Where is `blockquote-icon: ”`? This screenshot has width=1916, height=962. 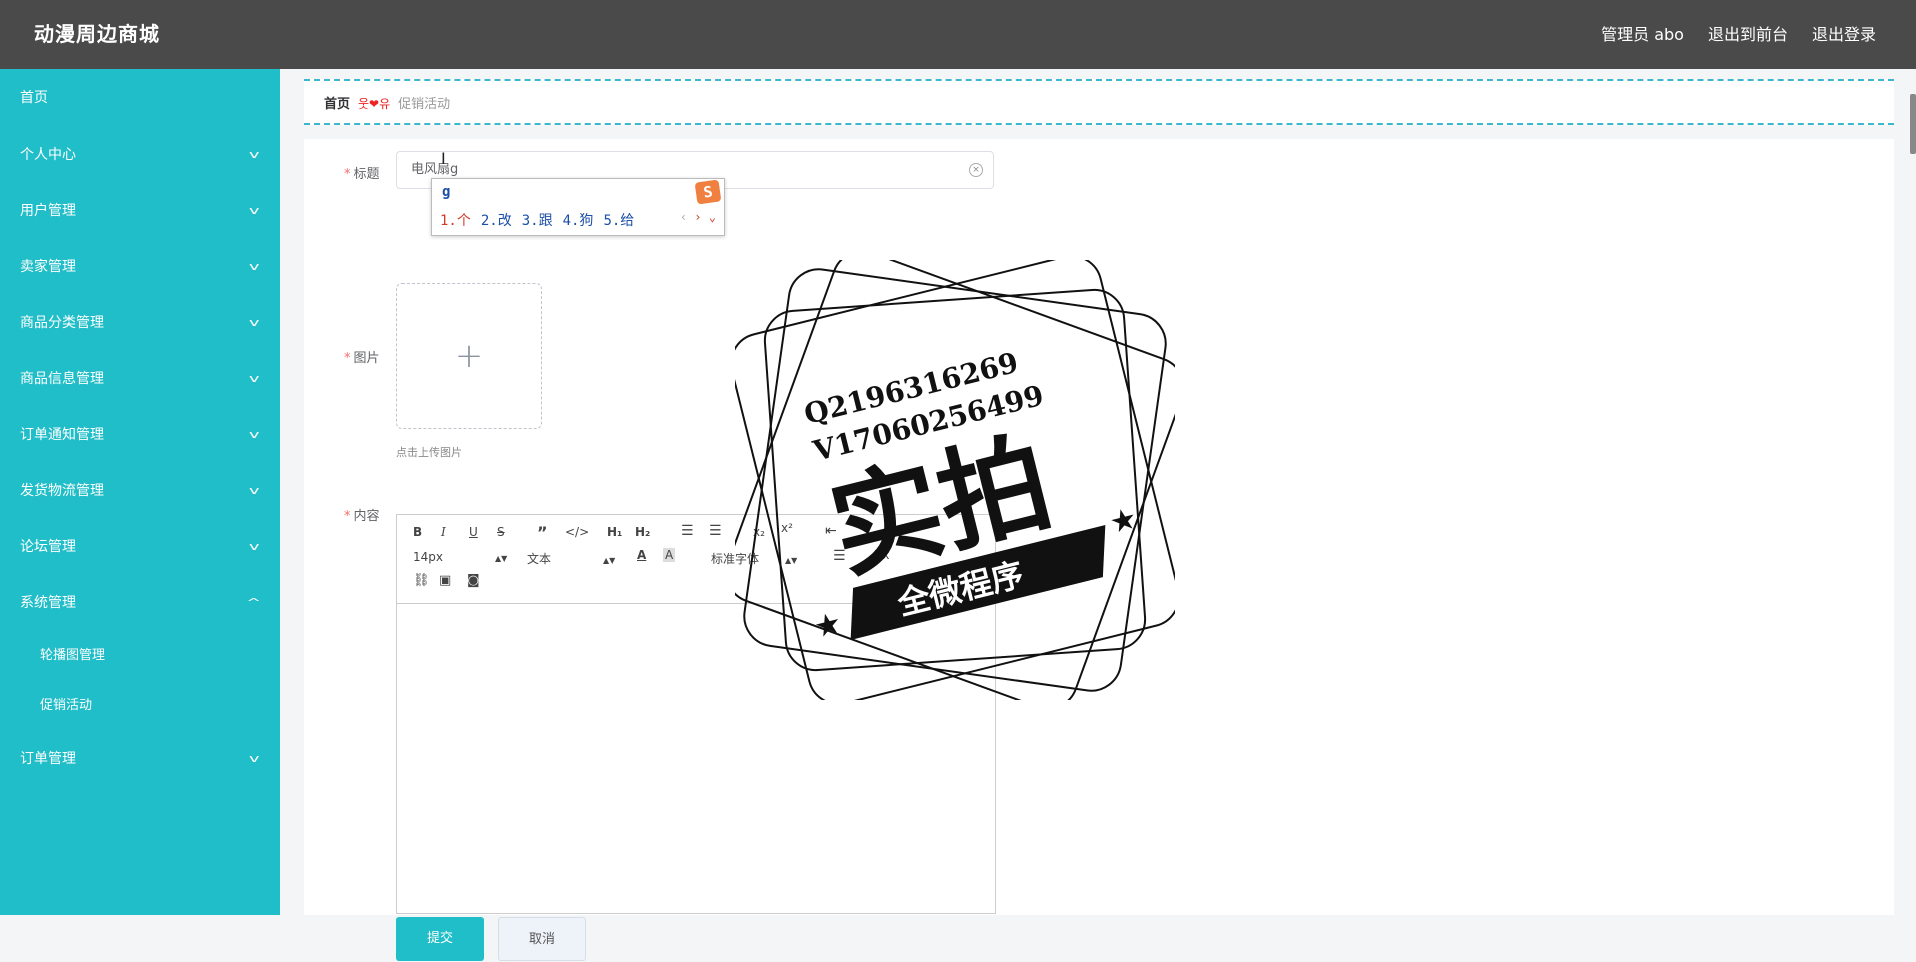 blockquote-icon: ” is located at coordinates (542, 532).